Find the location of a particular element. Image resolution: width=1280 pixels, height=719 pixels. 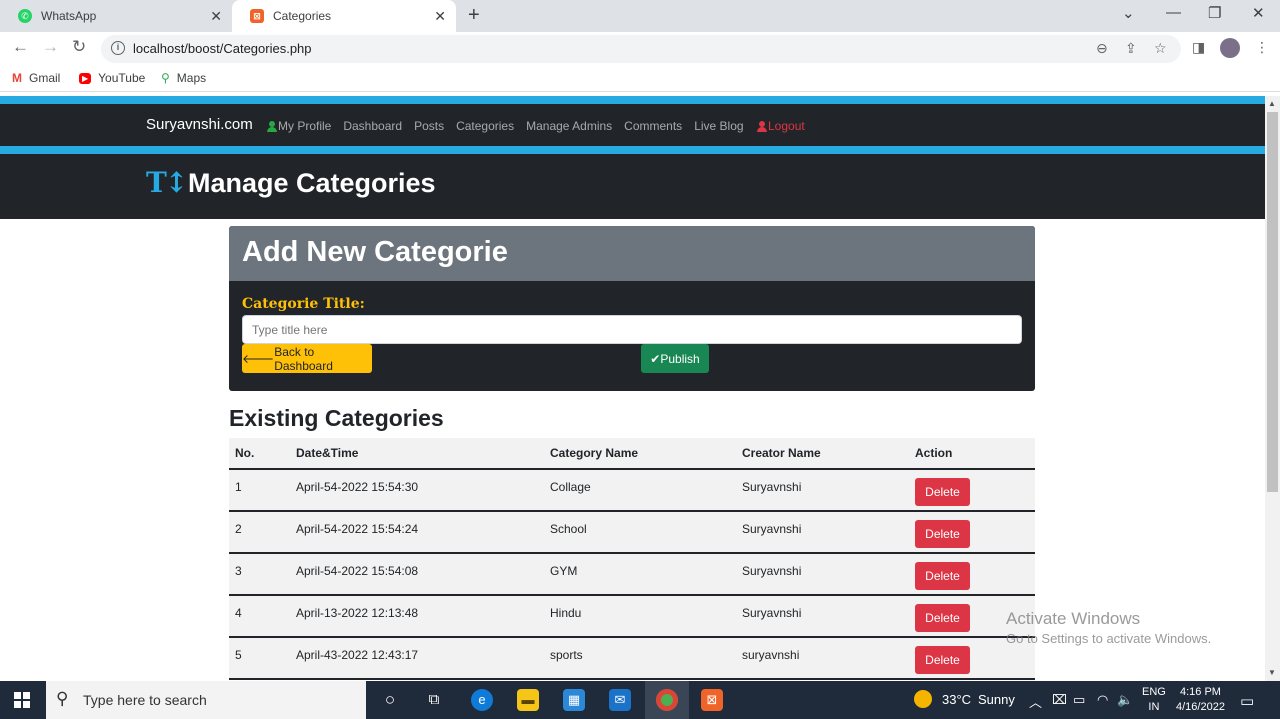

address-bar: i localhost/boost/Categories.php ⊖ ⇪ ☆ is located at coordinates (641, 49).